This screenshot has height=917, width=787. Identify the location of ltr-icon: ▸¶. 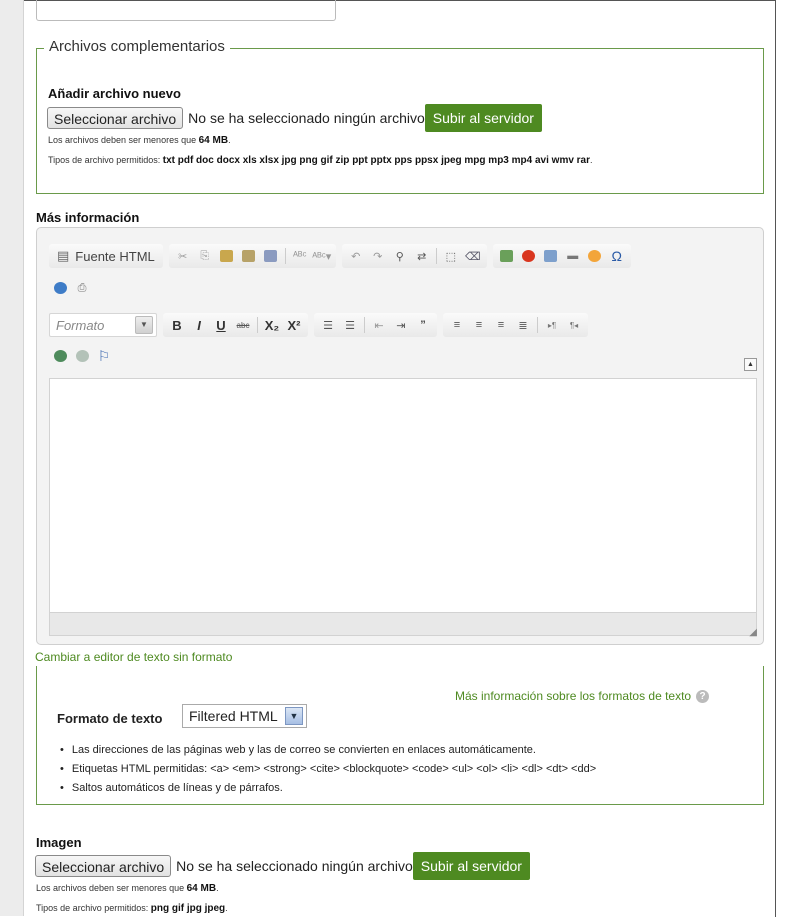
(552, 325).